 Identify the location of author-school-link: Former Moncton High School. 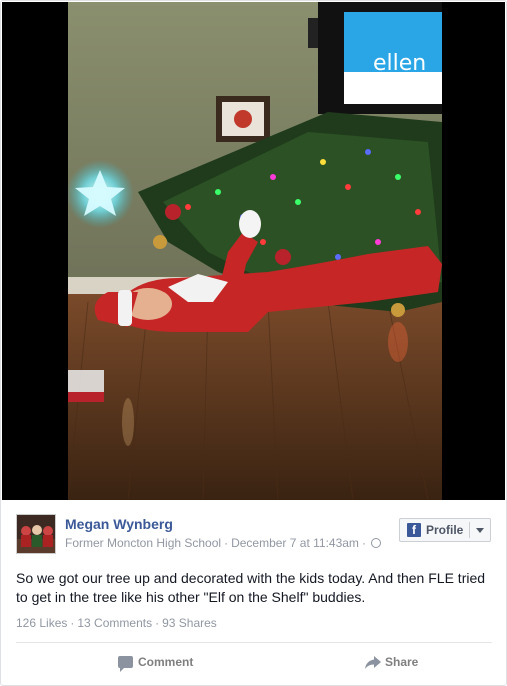
(143, 543).